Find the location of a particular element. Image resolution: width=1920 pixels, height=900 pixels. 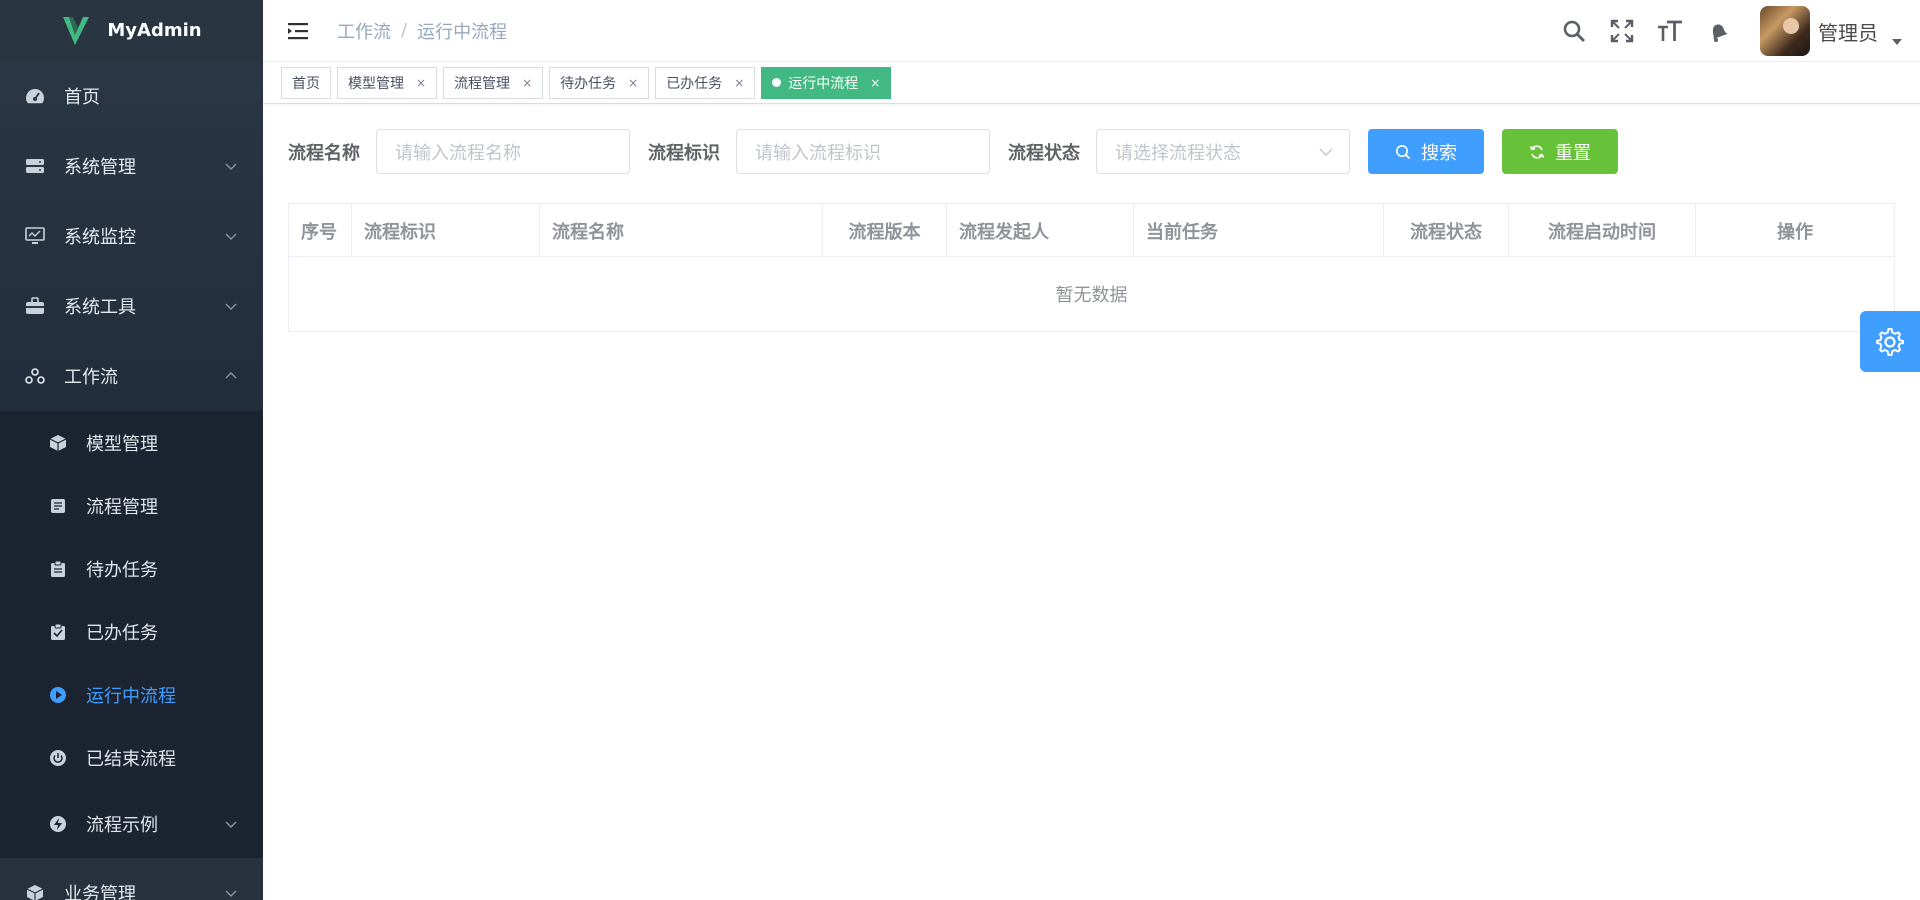

breadcrumb-current: 运行中流程 is located at coordinates (462, 32).